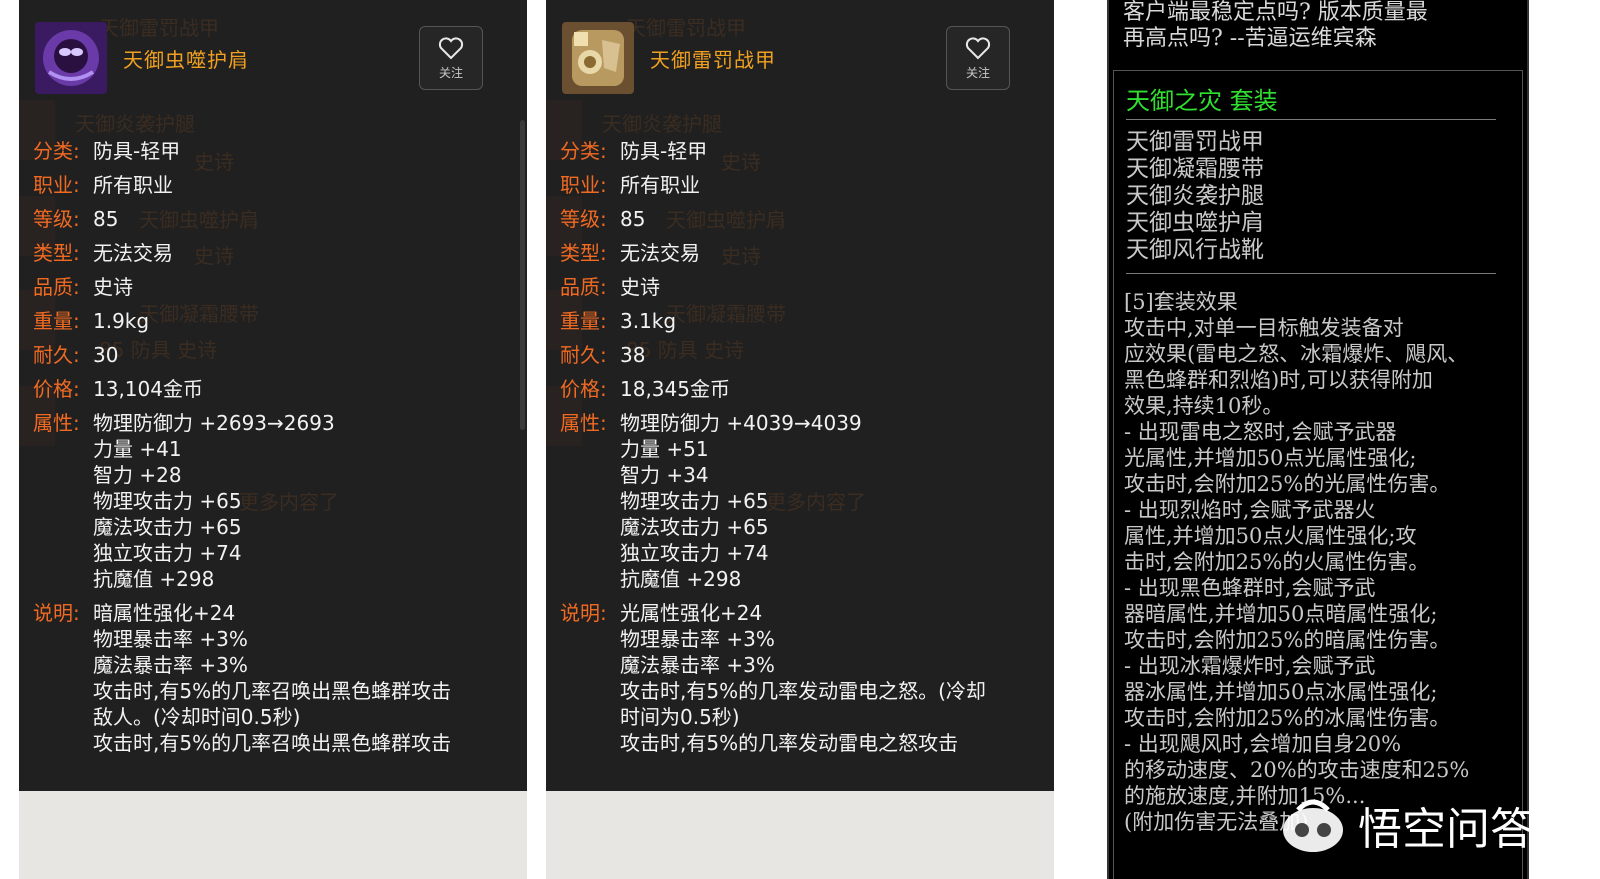  What do you see at coordinates (1275, 12) in the screenshot?
I see `header-line: 客户端最稳定点吗? 版本质量最` at bounding box center [1275, 12].